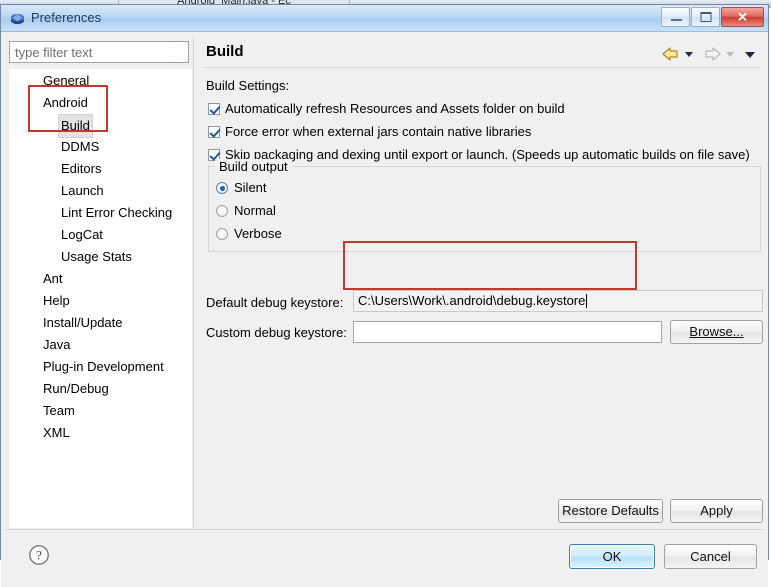 This screenshot has width=771, height=587. I want to click on forward-dropdown-chevron-down-icon, so click(730, 54).